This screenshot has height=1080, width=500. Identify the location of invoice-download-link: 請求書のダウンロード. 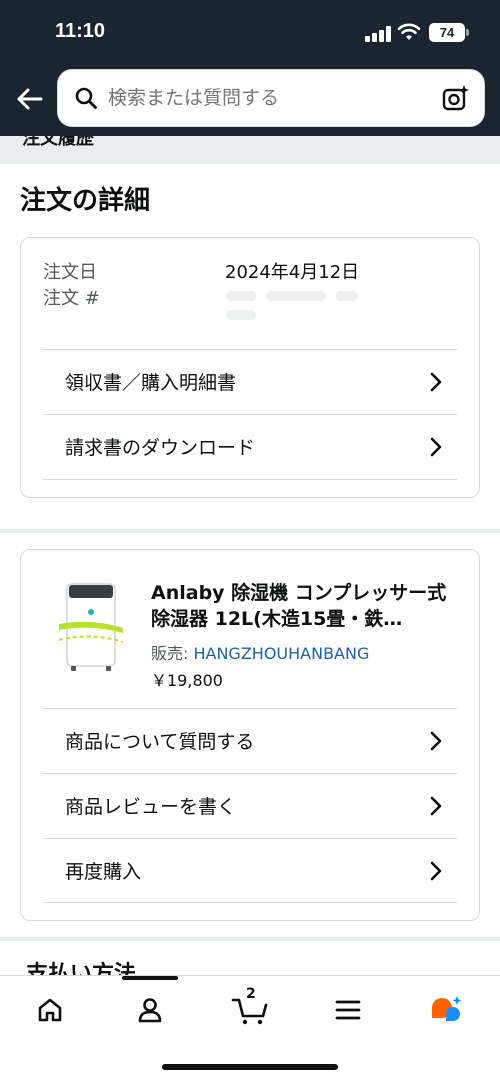
(250, 446).